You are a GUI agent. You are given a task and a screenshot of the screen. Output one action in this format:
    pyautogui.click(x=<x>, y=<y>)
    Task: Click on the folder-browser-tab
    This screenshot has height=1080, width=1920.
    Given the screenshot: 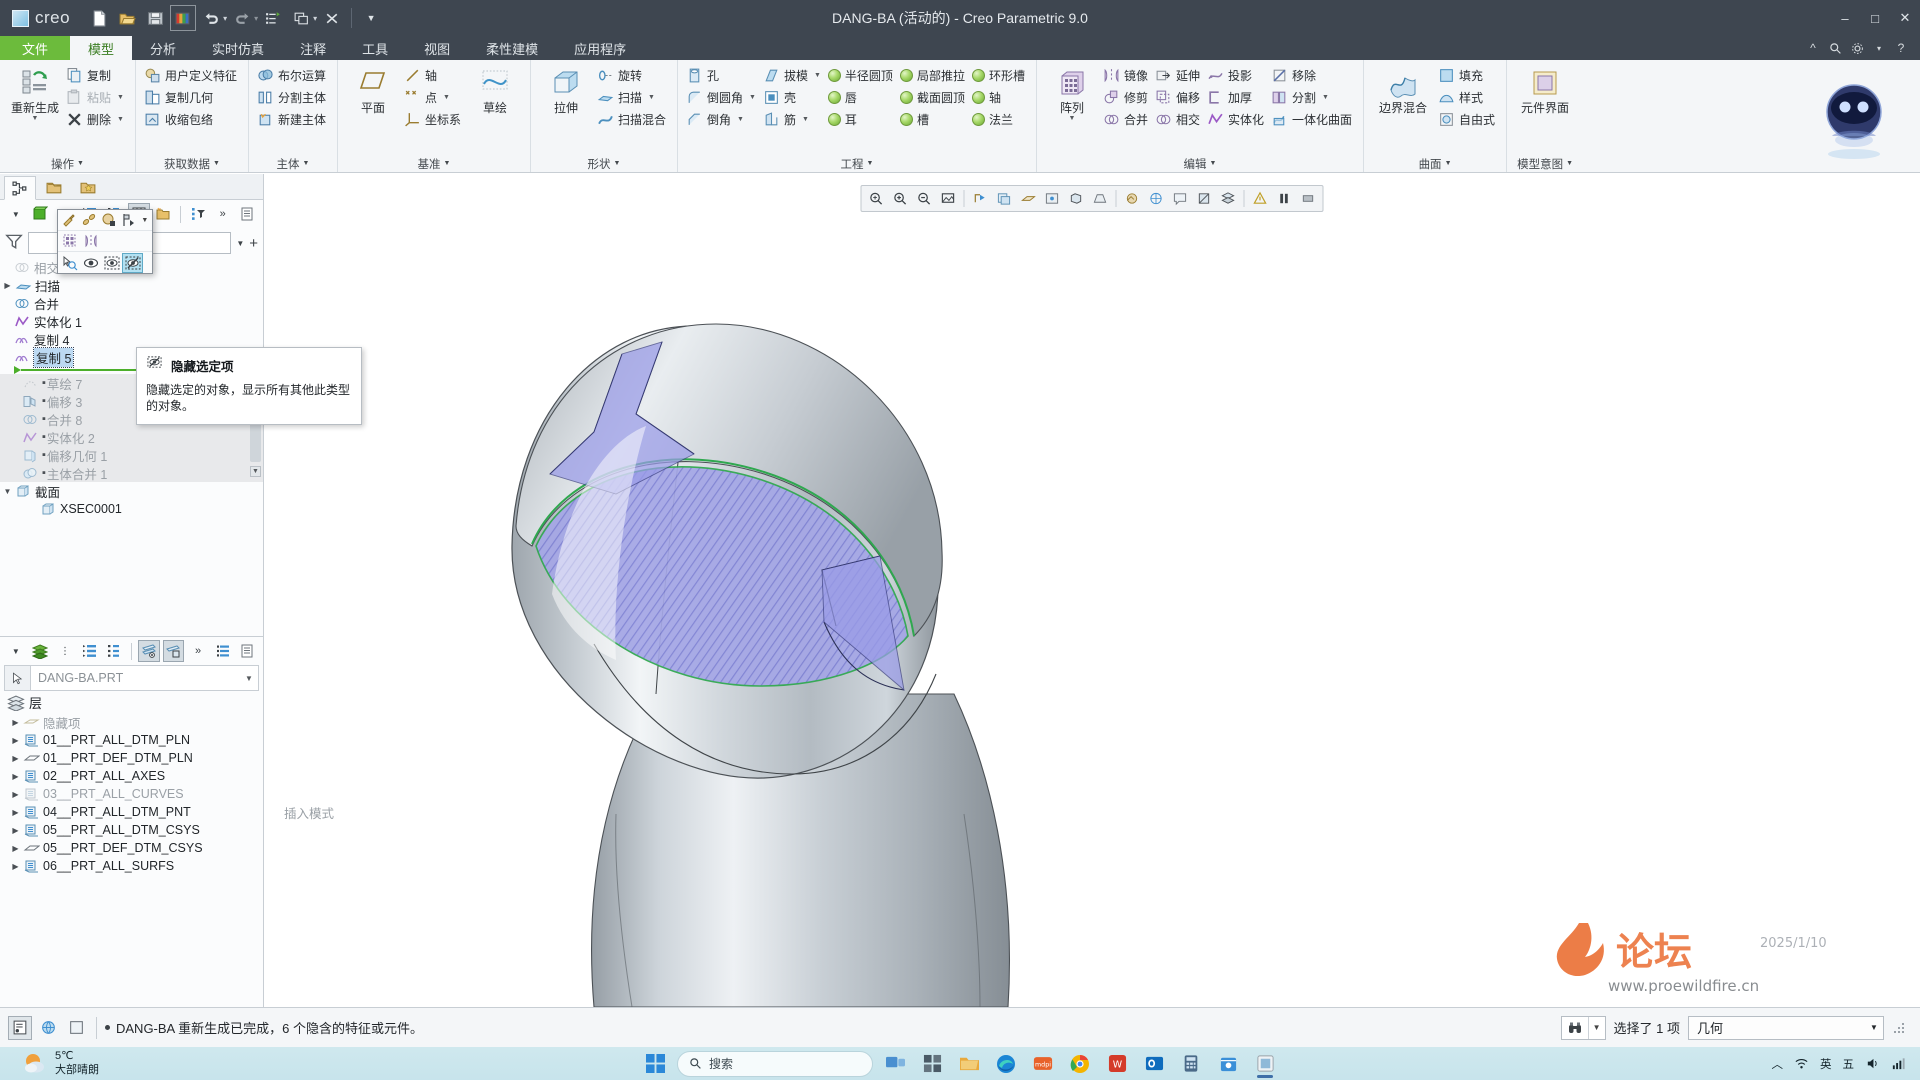 What is the action you would take?
    pyautogui.click(x=54, y=187)
    